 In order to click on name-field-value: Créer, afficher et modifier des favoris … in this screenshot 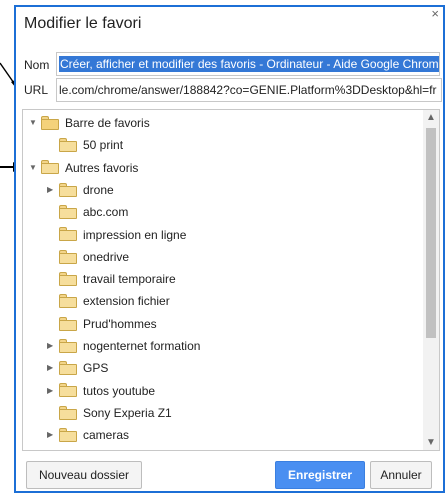, I will do `click(249, 64)`.